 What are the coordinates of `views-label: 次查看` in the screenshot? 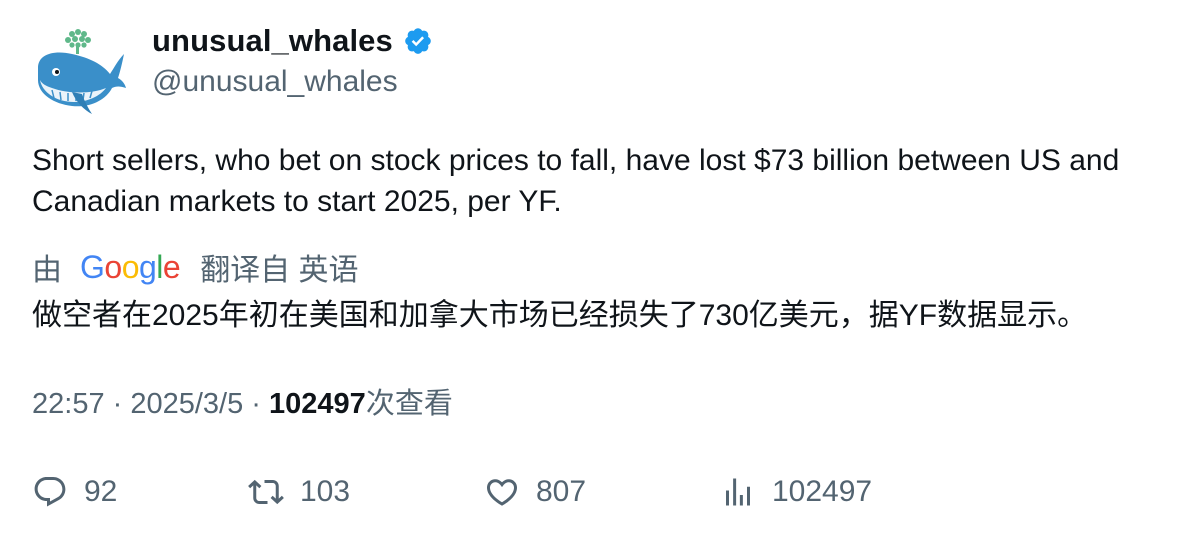 It's located at (409, 404).